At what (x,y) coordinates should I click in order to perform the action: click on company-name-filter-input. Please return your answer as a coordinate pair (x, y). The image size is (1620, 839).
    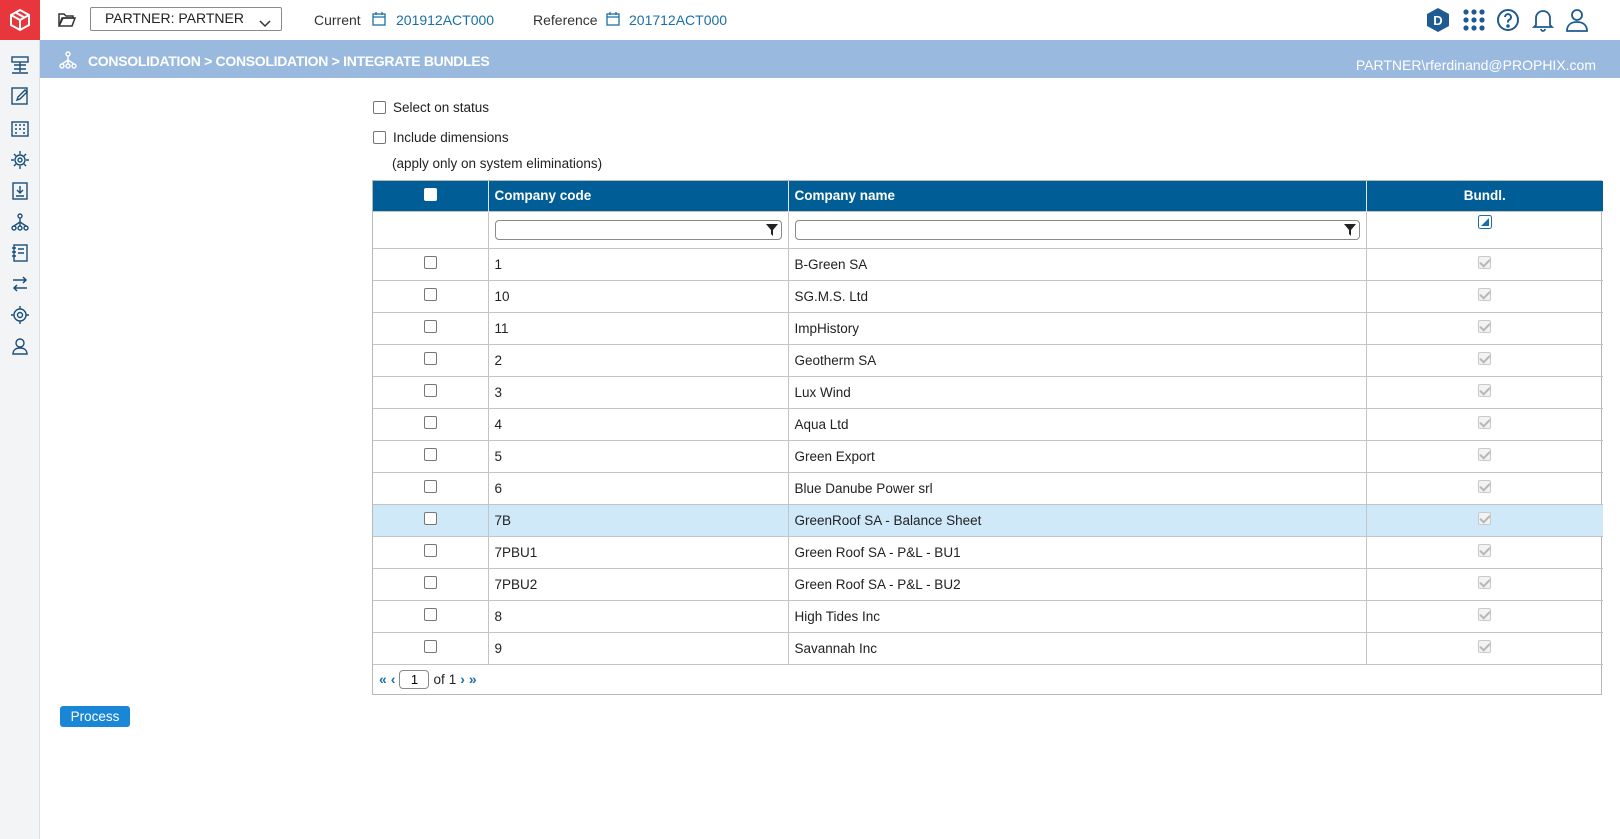
    Looking at the image, I should click on (1077, 229).